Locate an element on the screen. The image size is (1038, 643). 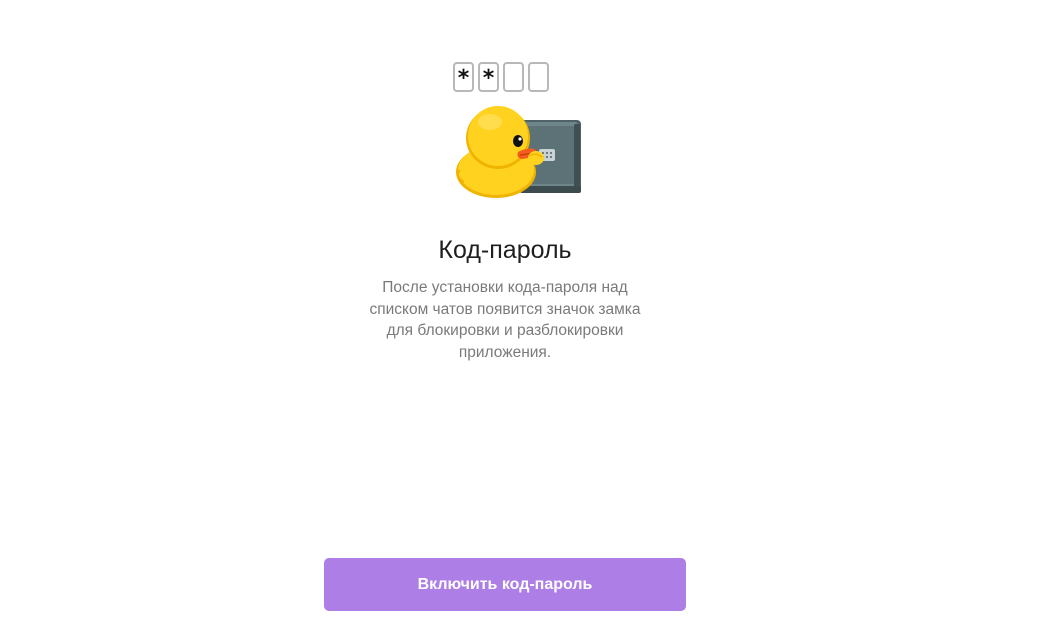
duck-with-safe-icon is located at coordinates (518, 152).